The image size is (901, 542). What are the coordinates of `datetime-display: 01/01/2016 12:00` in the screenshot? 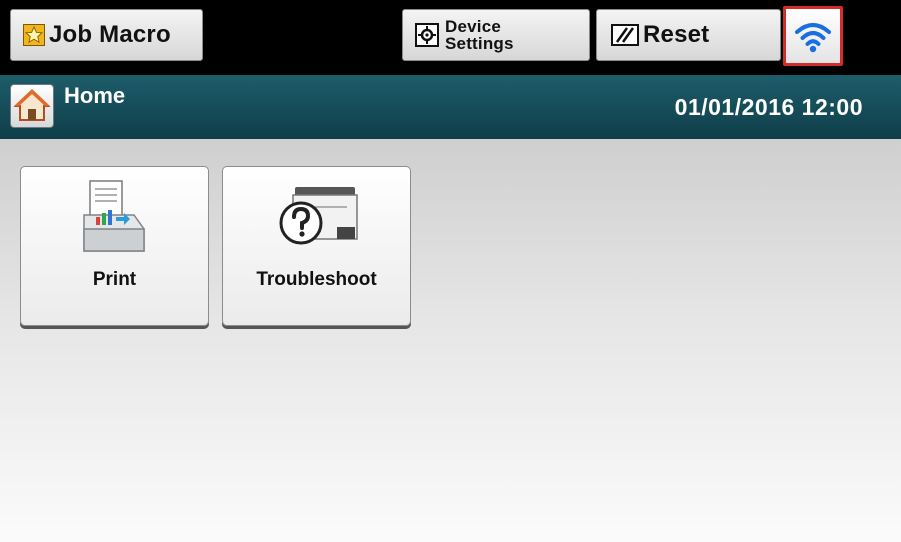 It's located at (768, 107).